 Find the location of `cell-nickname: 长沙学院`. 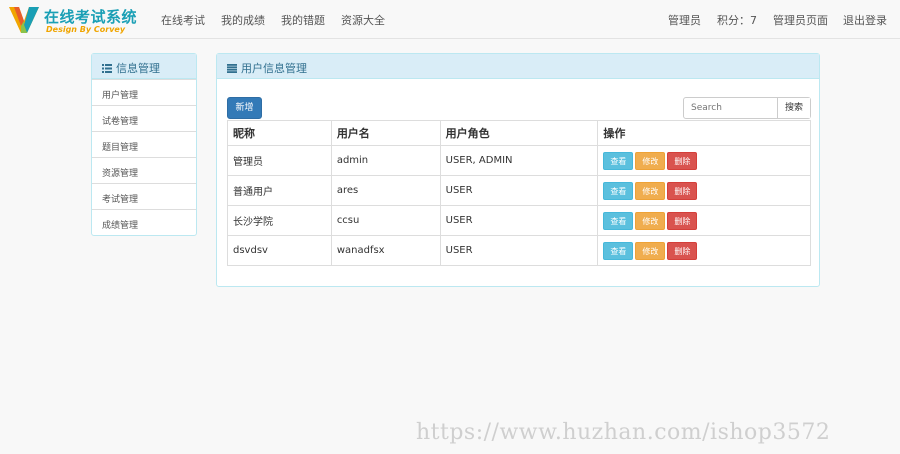

cell-nickname: 长沙学院 is located at coordinates (279, 220).